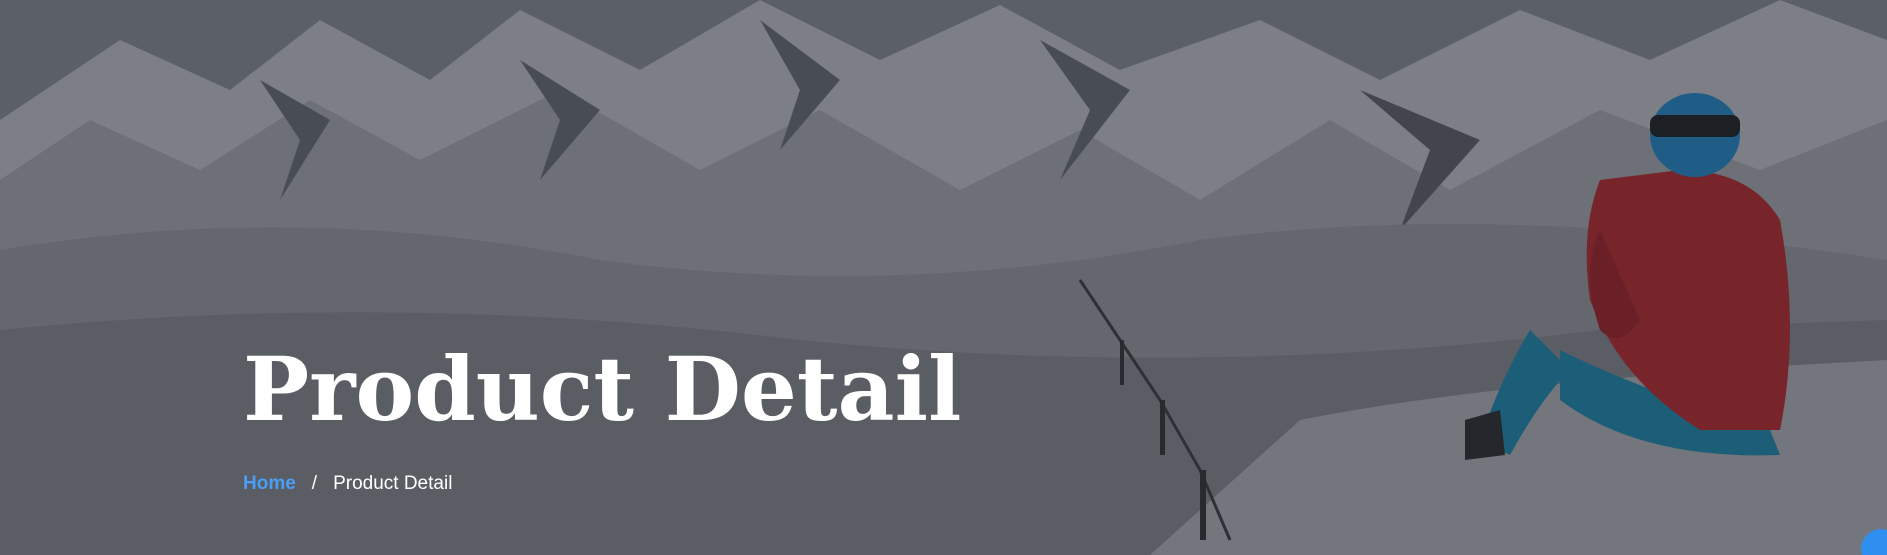 The height and width of the screenshot is (555, 1887). I want to click on page-title: Product Detail, so click(602, 389).